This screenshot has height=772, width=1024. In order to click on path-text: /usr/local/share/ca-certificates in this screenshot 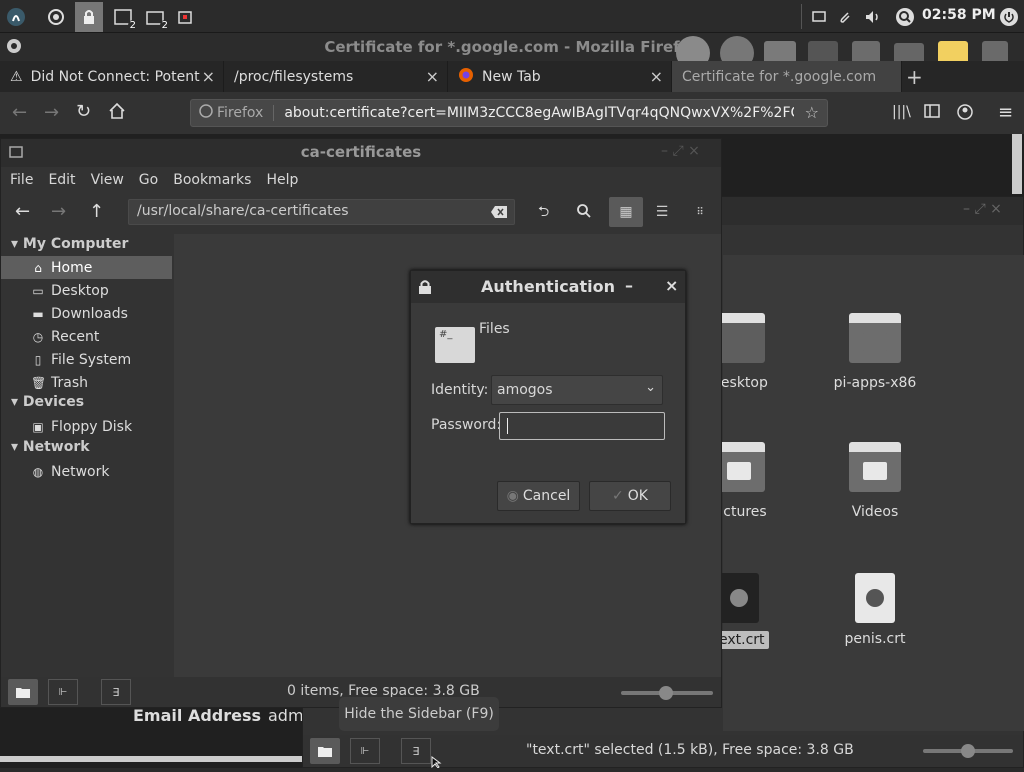, I will do `click(243, 211)`.